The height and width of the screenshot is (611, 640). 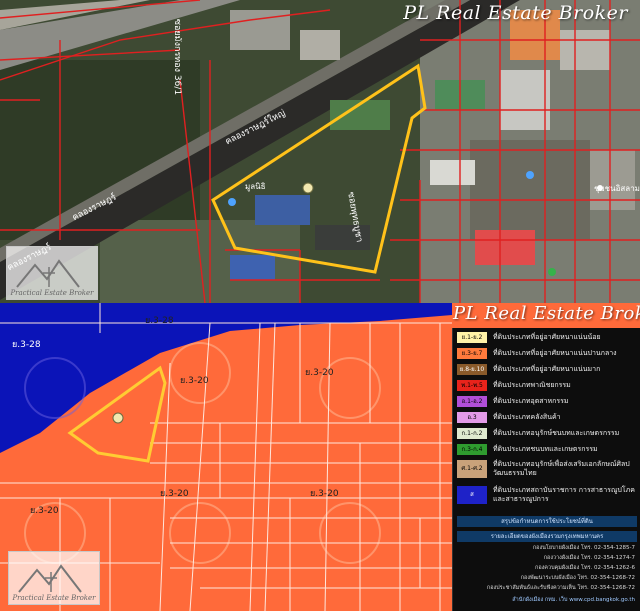 What do you see at coordinates (472, 353) in the screenshot?
I see `legend-swatch: ย.3-ย.7` at bounding box center [472, 353].